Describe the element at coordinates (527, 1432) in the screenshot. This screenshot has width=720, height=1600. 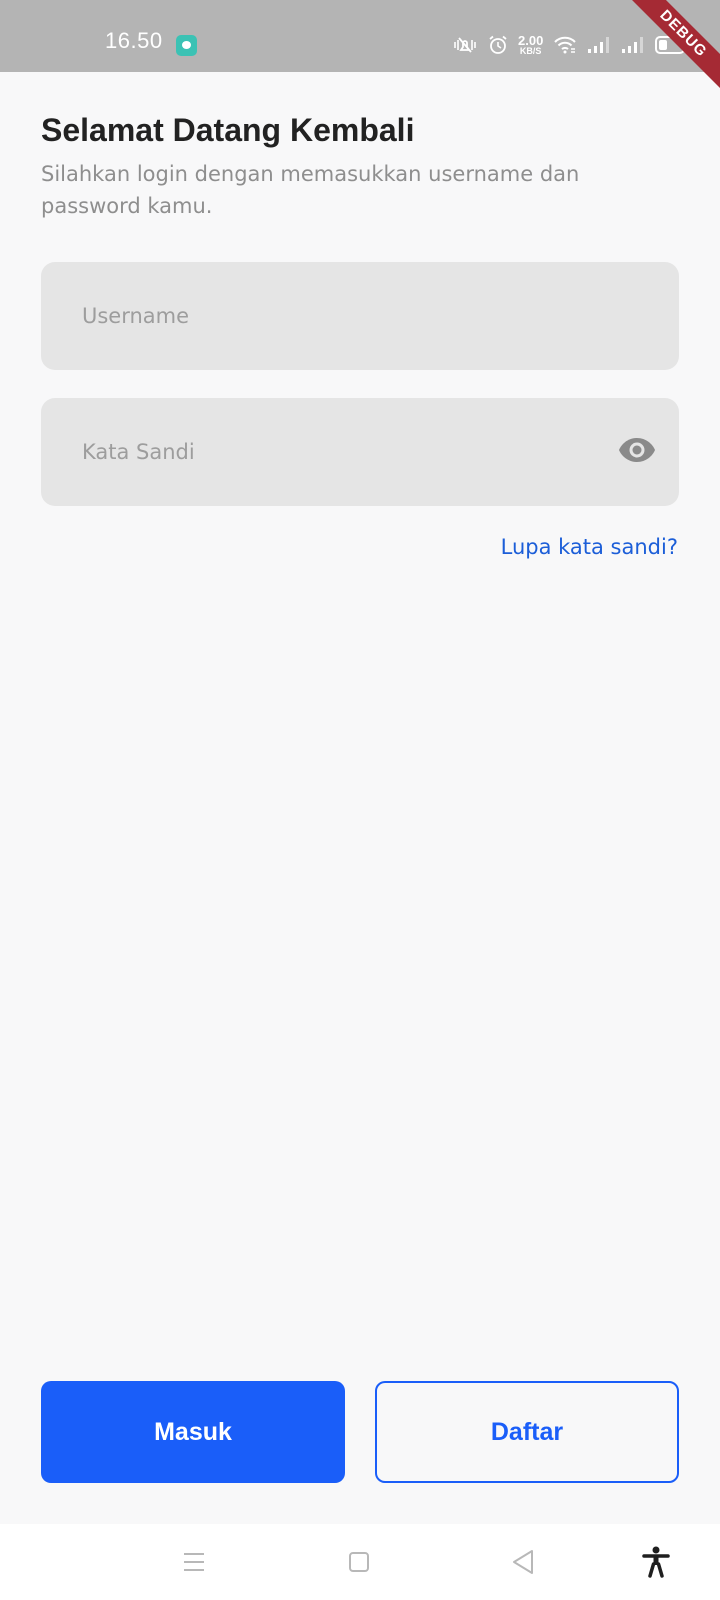
I see `register-button: Daftar` at that location.